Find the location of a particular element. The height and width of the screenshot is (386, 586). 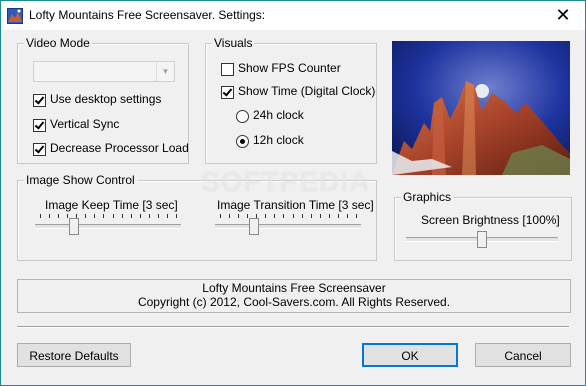

clock-12h-label: 12h clock is located at coordinates (278, 140).